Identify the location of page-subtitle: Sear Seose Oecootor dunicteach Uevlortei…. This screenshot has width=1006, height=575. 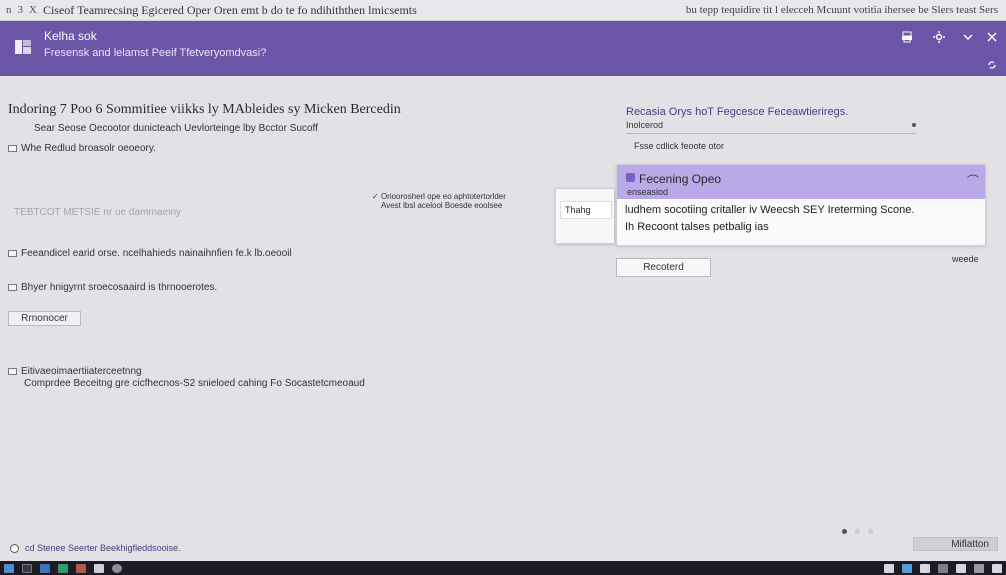
(176, 128).